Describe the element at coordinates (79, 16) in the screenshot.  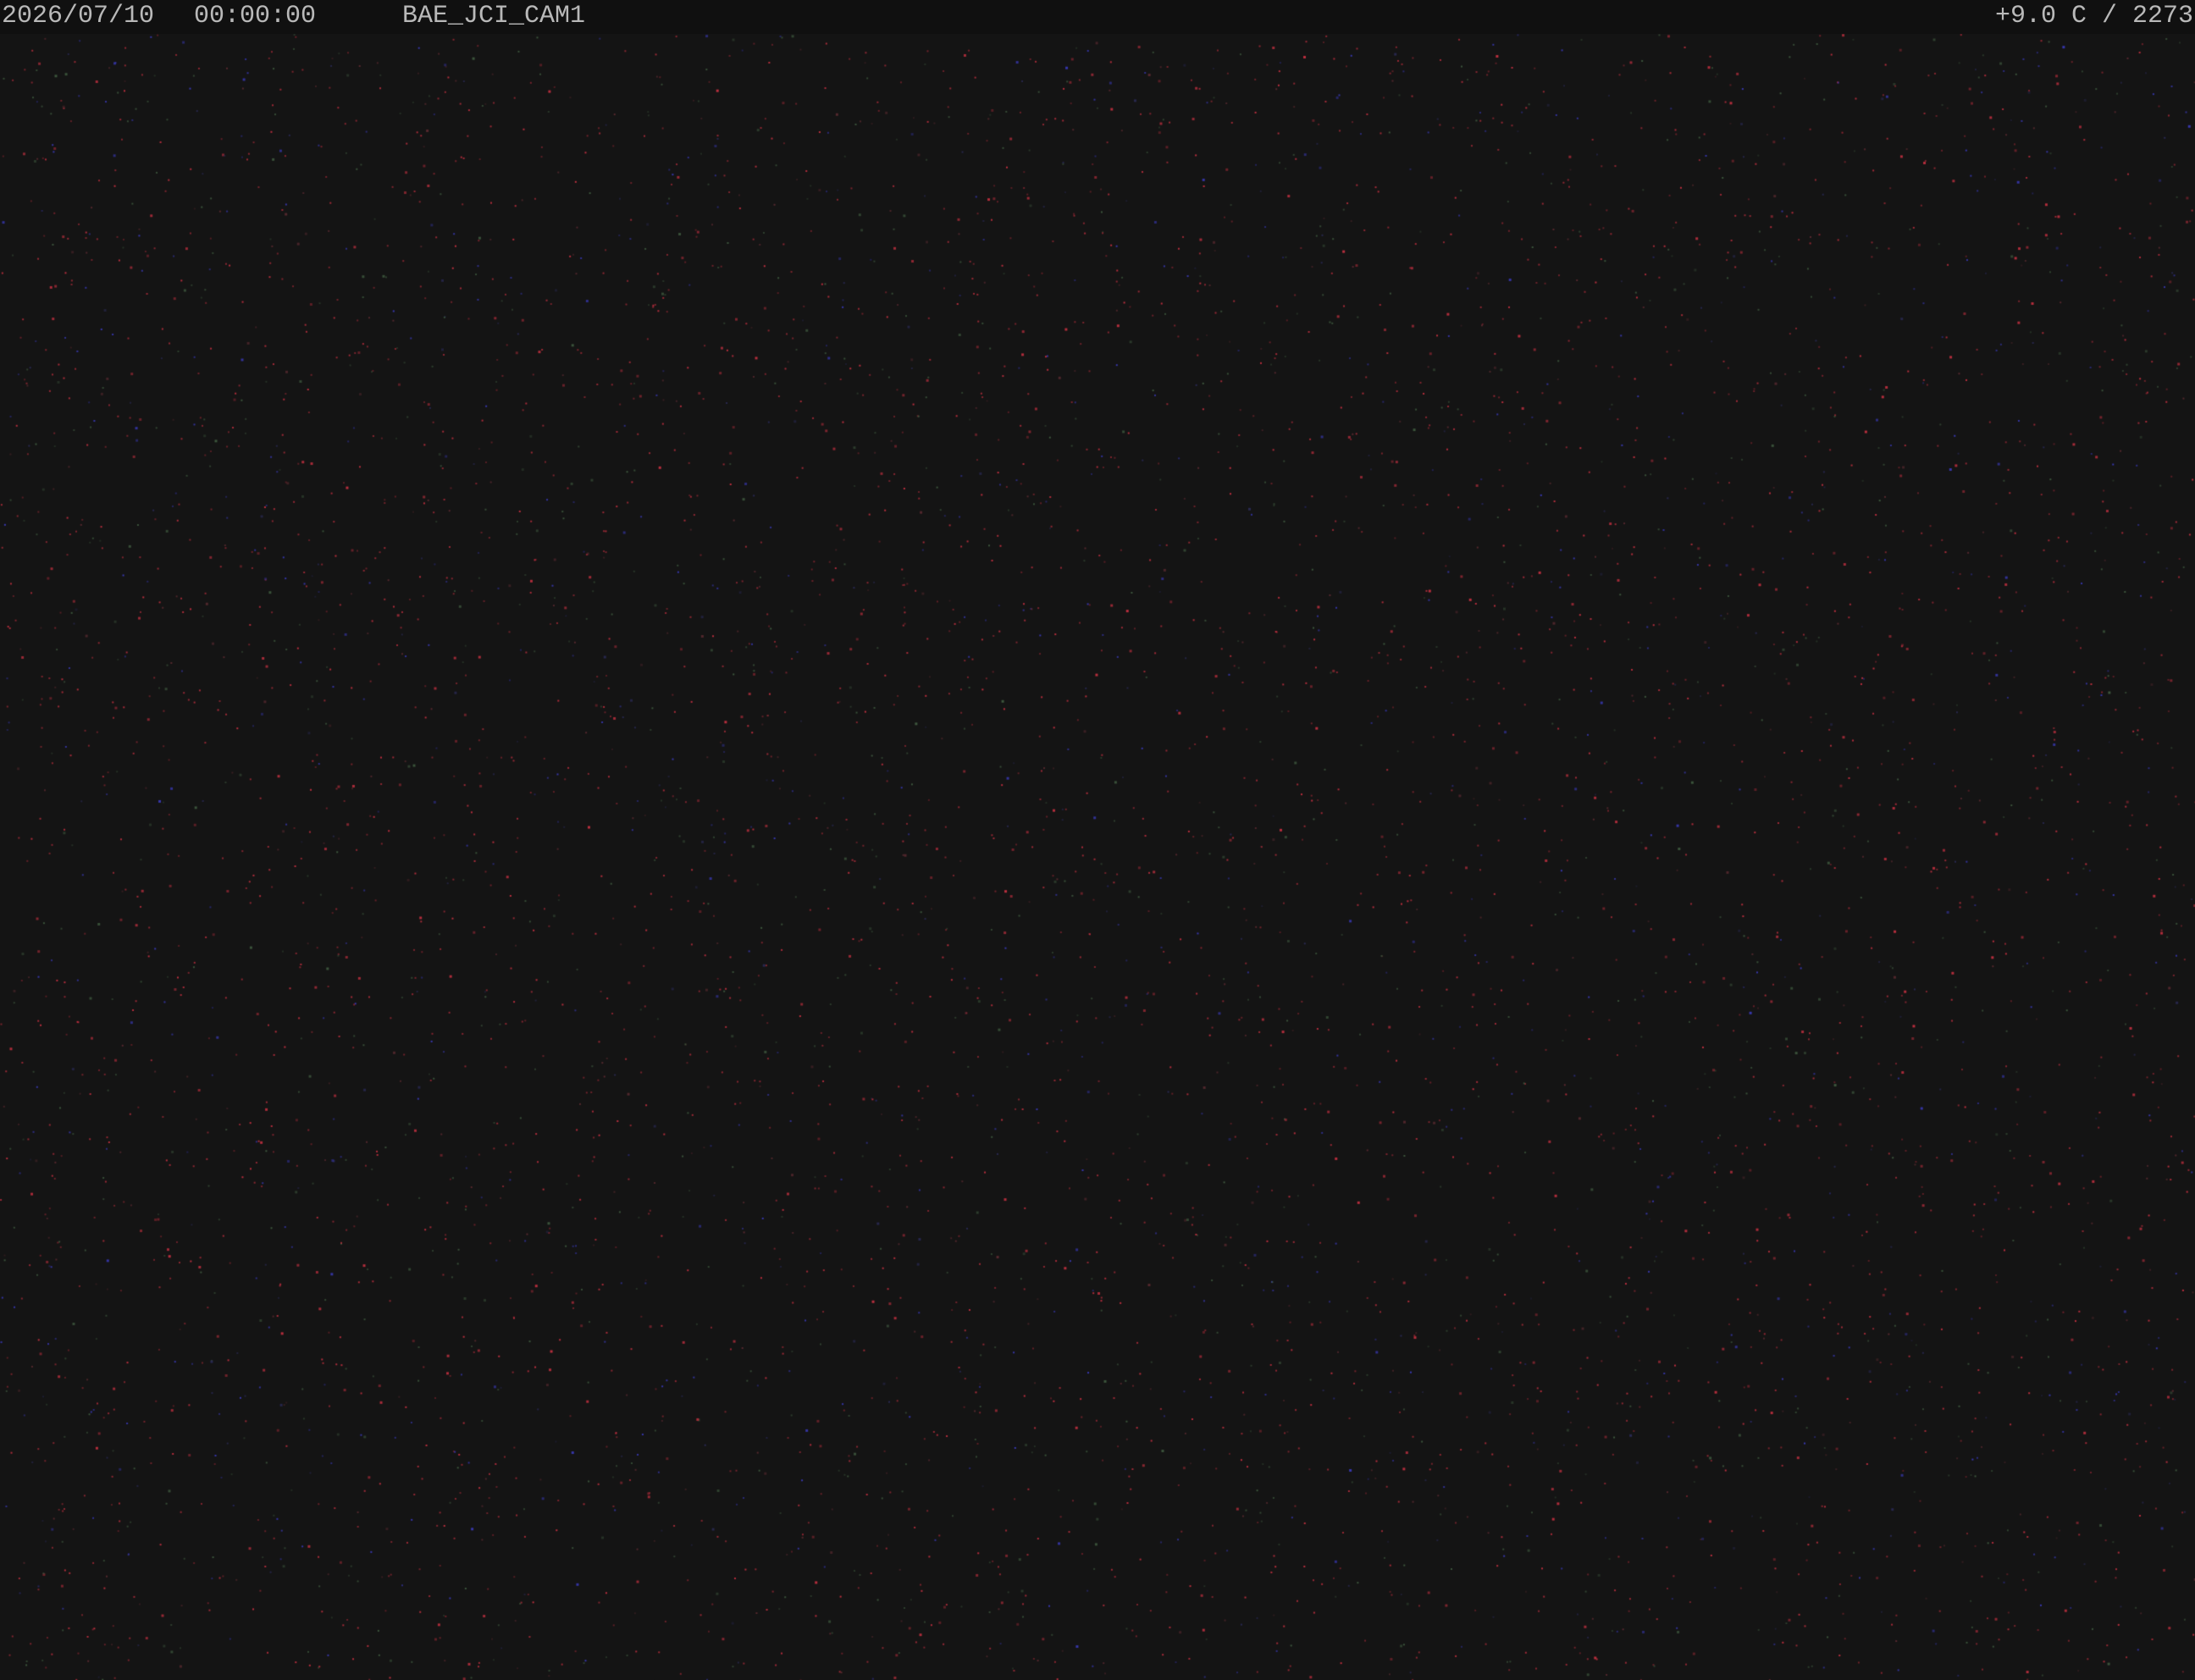
I see `osd-date: 2026/07/10` at that location.